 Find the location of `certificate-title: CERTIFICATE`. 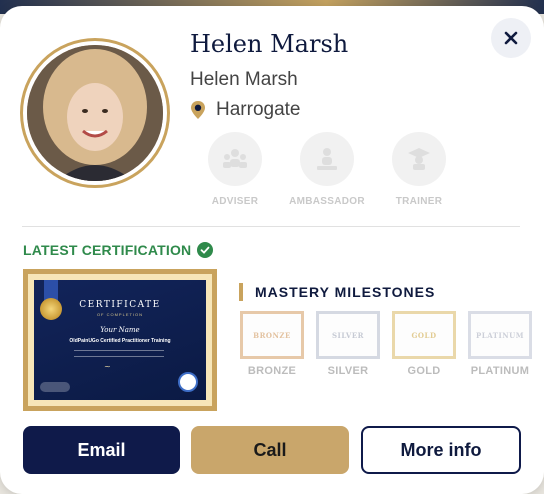

certificate-title: CERTIFICATE is located at coordinates (120, 305).